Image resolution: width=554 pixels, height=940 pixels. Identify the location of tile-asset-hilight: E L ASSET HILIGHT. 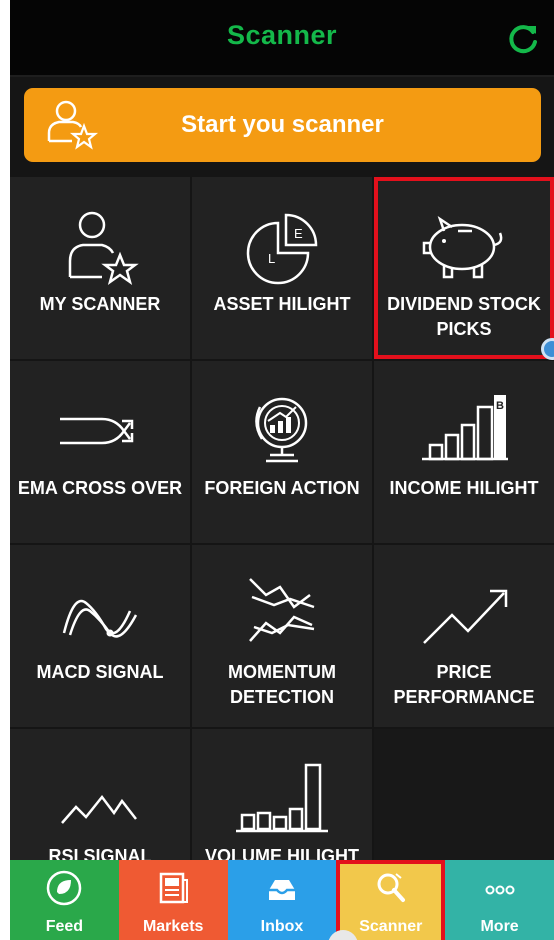
(282, 268).